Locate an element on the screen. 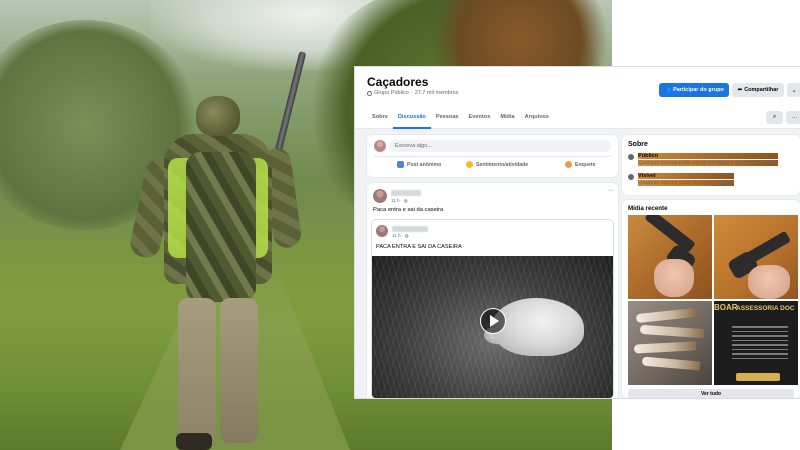  group-title: Caçadores is located at coordinates (397, 82).